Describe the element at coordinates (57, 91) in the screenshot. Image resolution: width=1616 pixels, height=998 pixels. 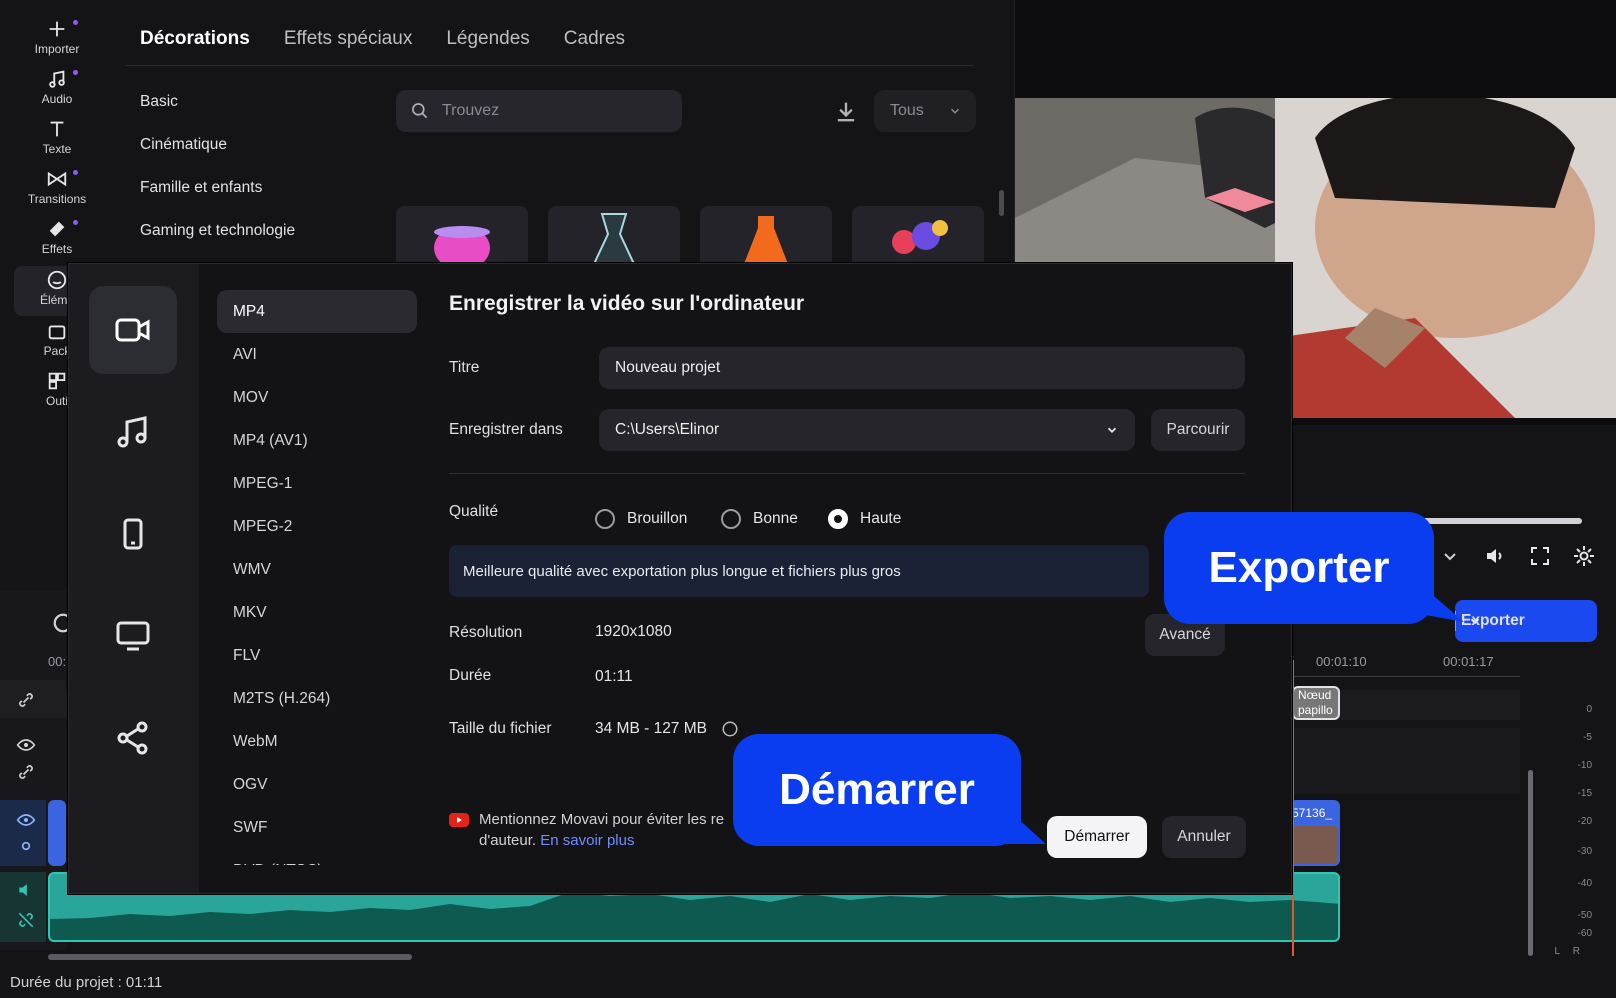
I see `rail-audio: Audio` at that location.